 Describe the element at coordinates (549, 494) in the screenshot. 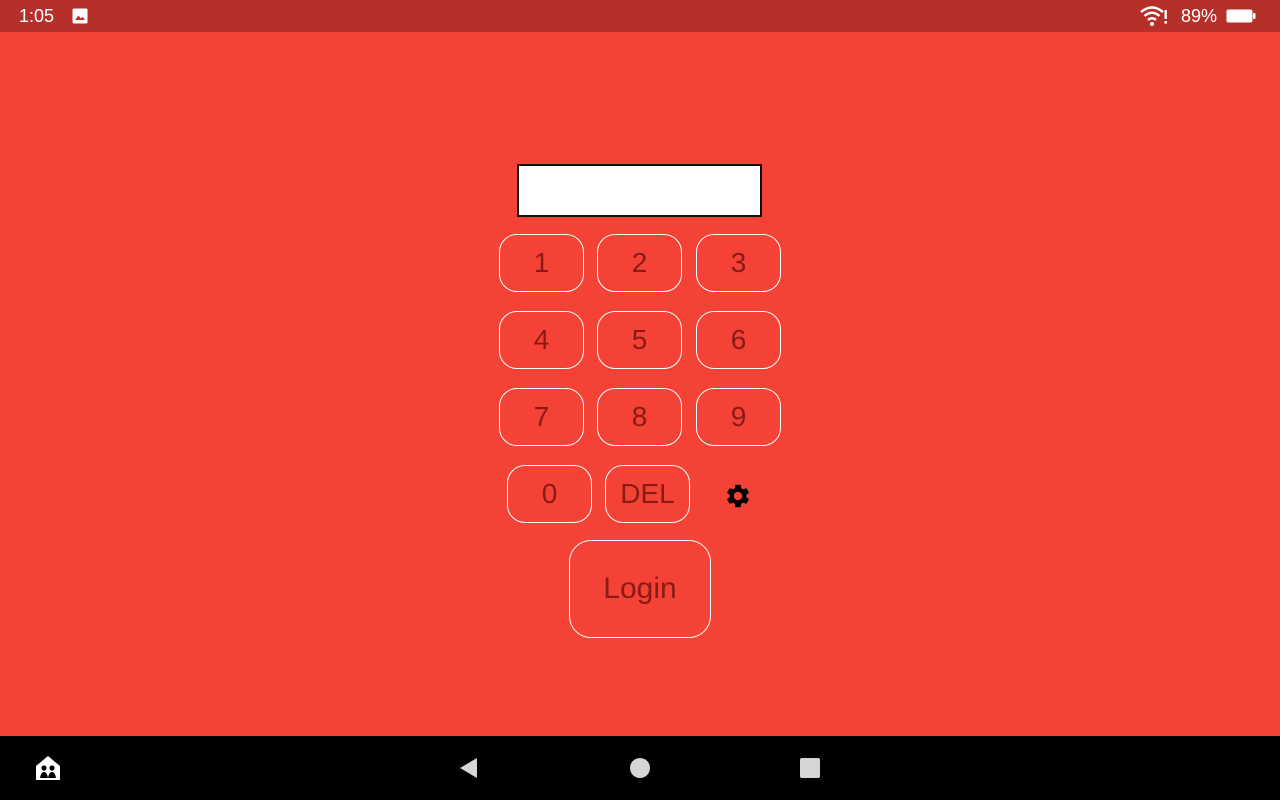

I see `key-0-button: 0` at that location.